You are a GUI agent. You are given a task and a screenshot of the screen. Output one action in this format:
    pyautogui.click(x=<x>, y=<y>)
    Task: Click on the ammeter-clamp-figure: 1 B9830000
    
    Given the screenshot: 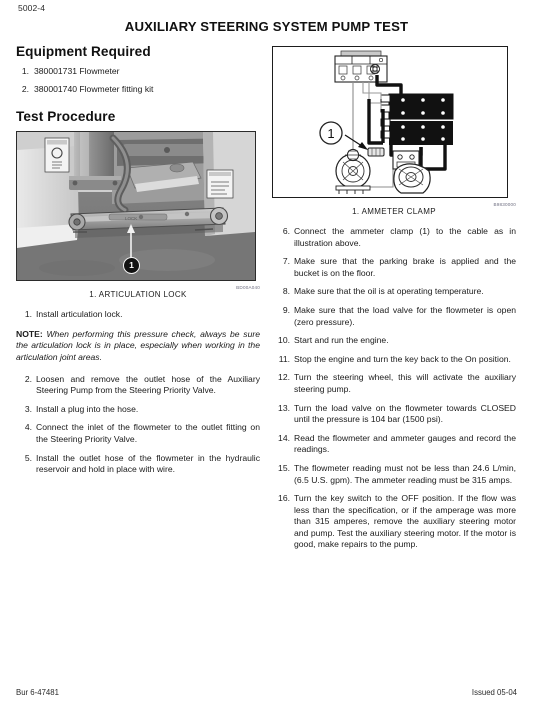 What is the action you would take?
    pyautogui.click(x=394, y=126)
    